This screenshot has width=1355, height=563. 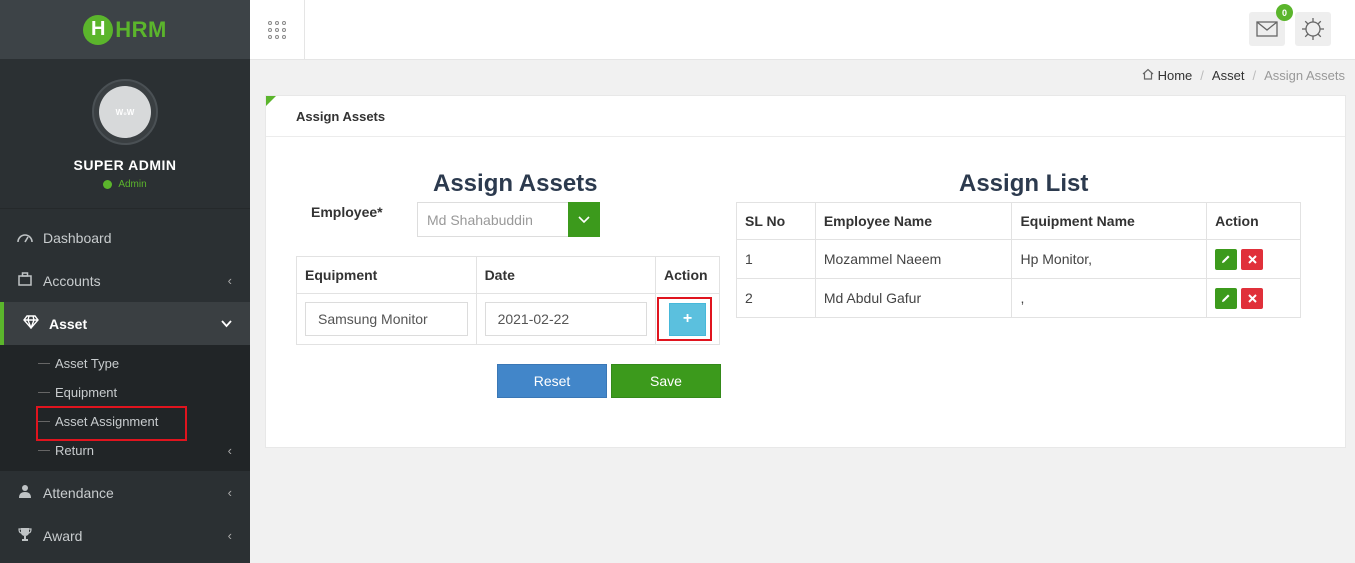 I want to click on breadcrumb: Home / Asset / Assign Assets, so click(x=1243, y=75).